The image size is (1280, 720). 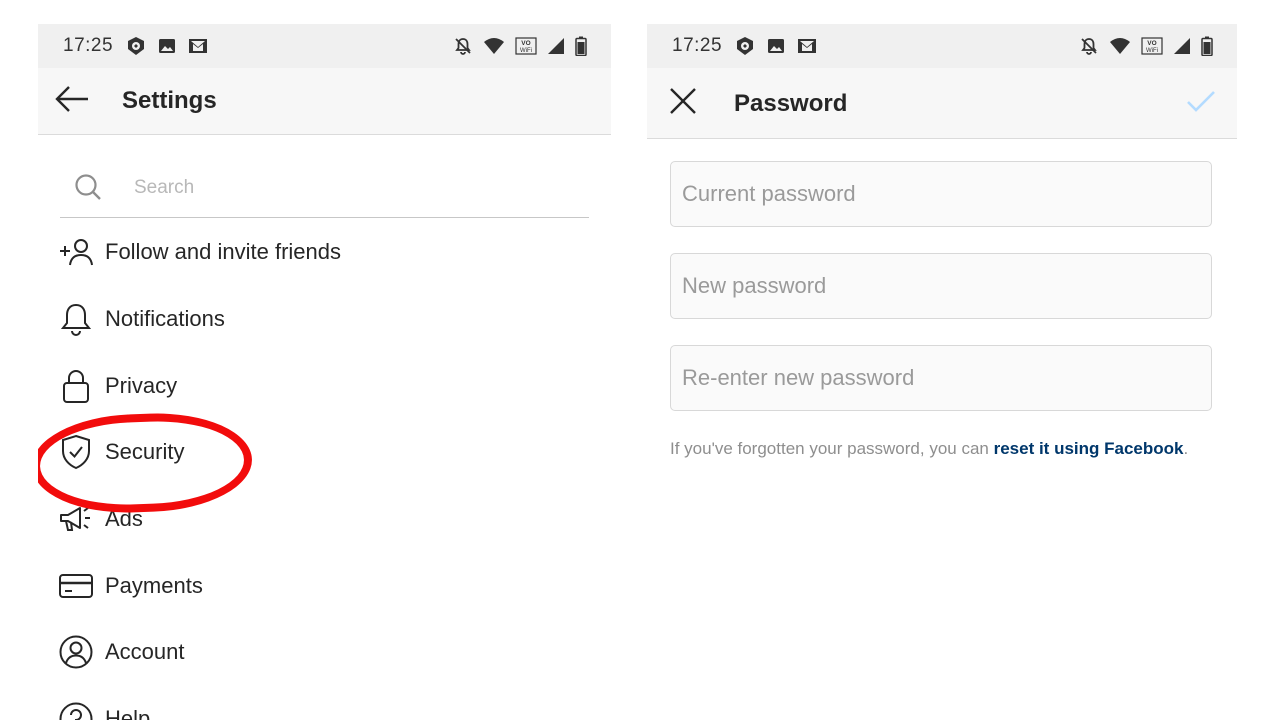 I want to click on new-password-field, so click(x=941, y=286).